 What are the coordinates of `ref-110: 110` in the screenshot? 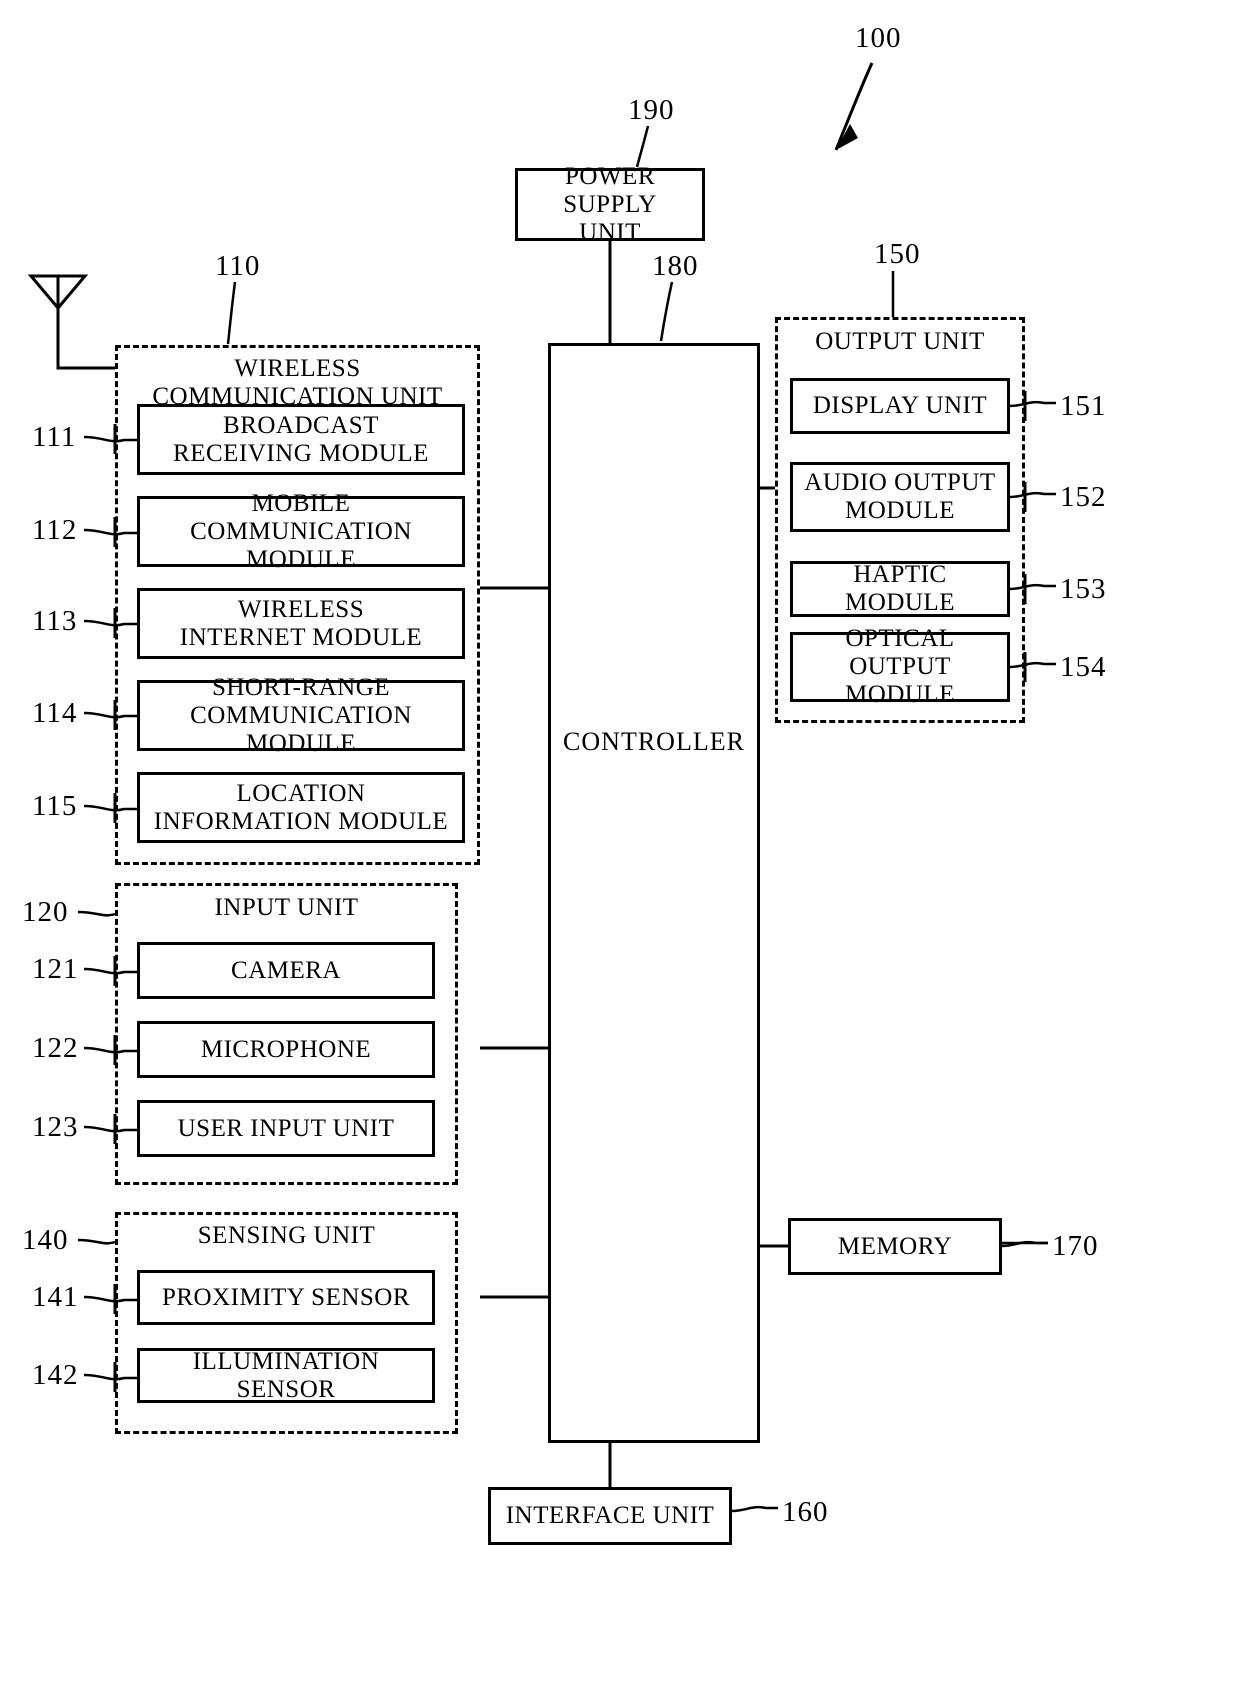 It's located at (238, 266).